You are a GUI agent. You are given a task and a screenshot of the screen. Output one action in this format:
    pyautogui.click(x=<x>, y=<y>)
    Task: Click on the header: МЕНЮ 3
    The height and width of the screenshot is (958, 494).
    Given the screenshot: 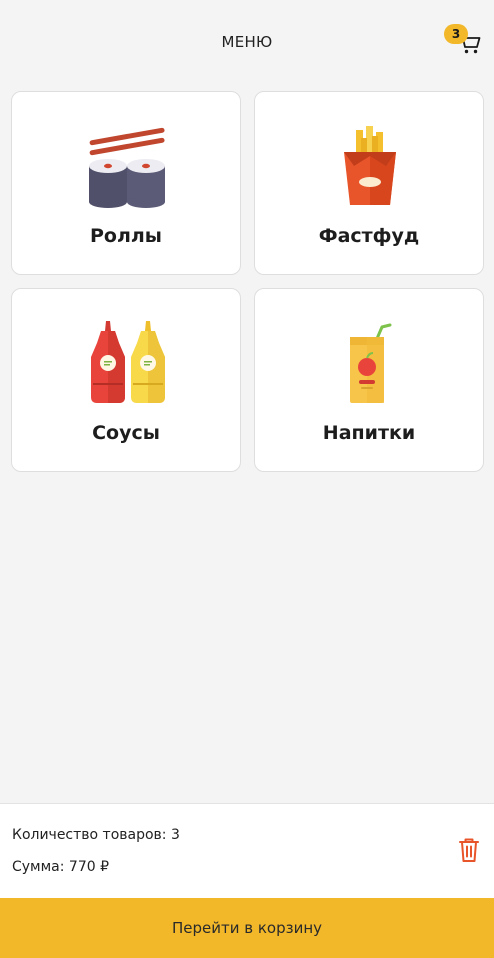 What is the action you would take?
    pyautogui.click(x=247, y=40)
    